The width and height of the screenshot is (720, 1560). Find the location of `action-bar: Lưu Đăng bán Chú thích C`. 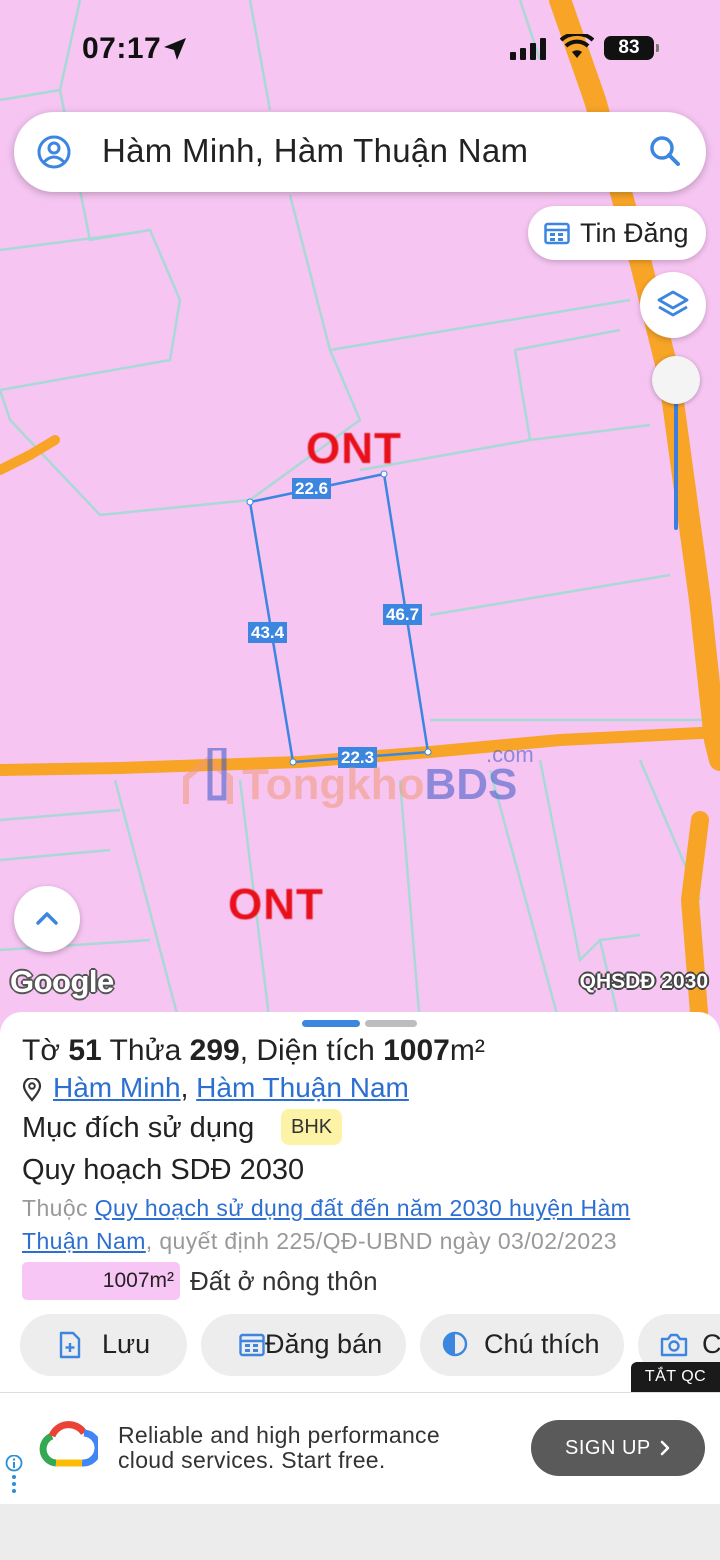

action-bar: Lưu Đăng bán Chú thích C is located at coordinates (360, 1345).